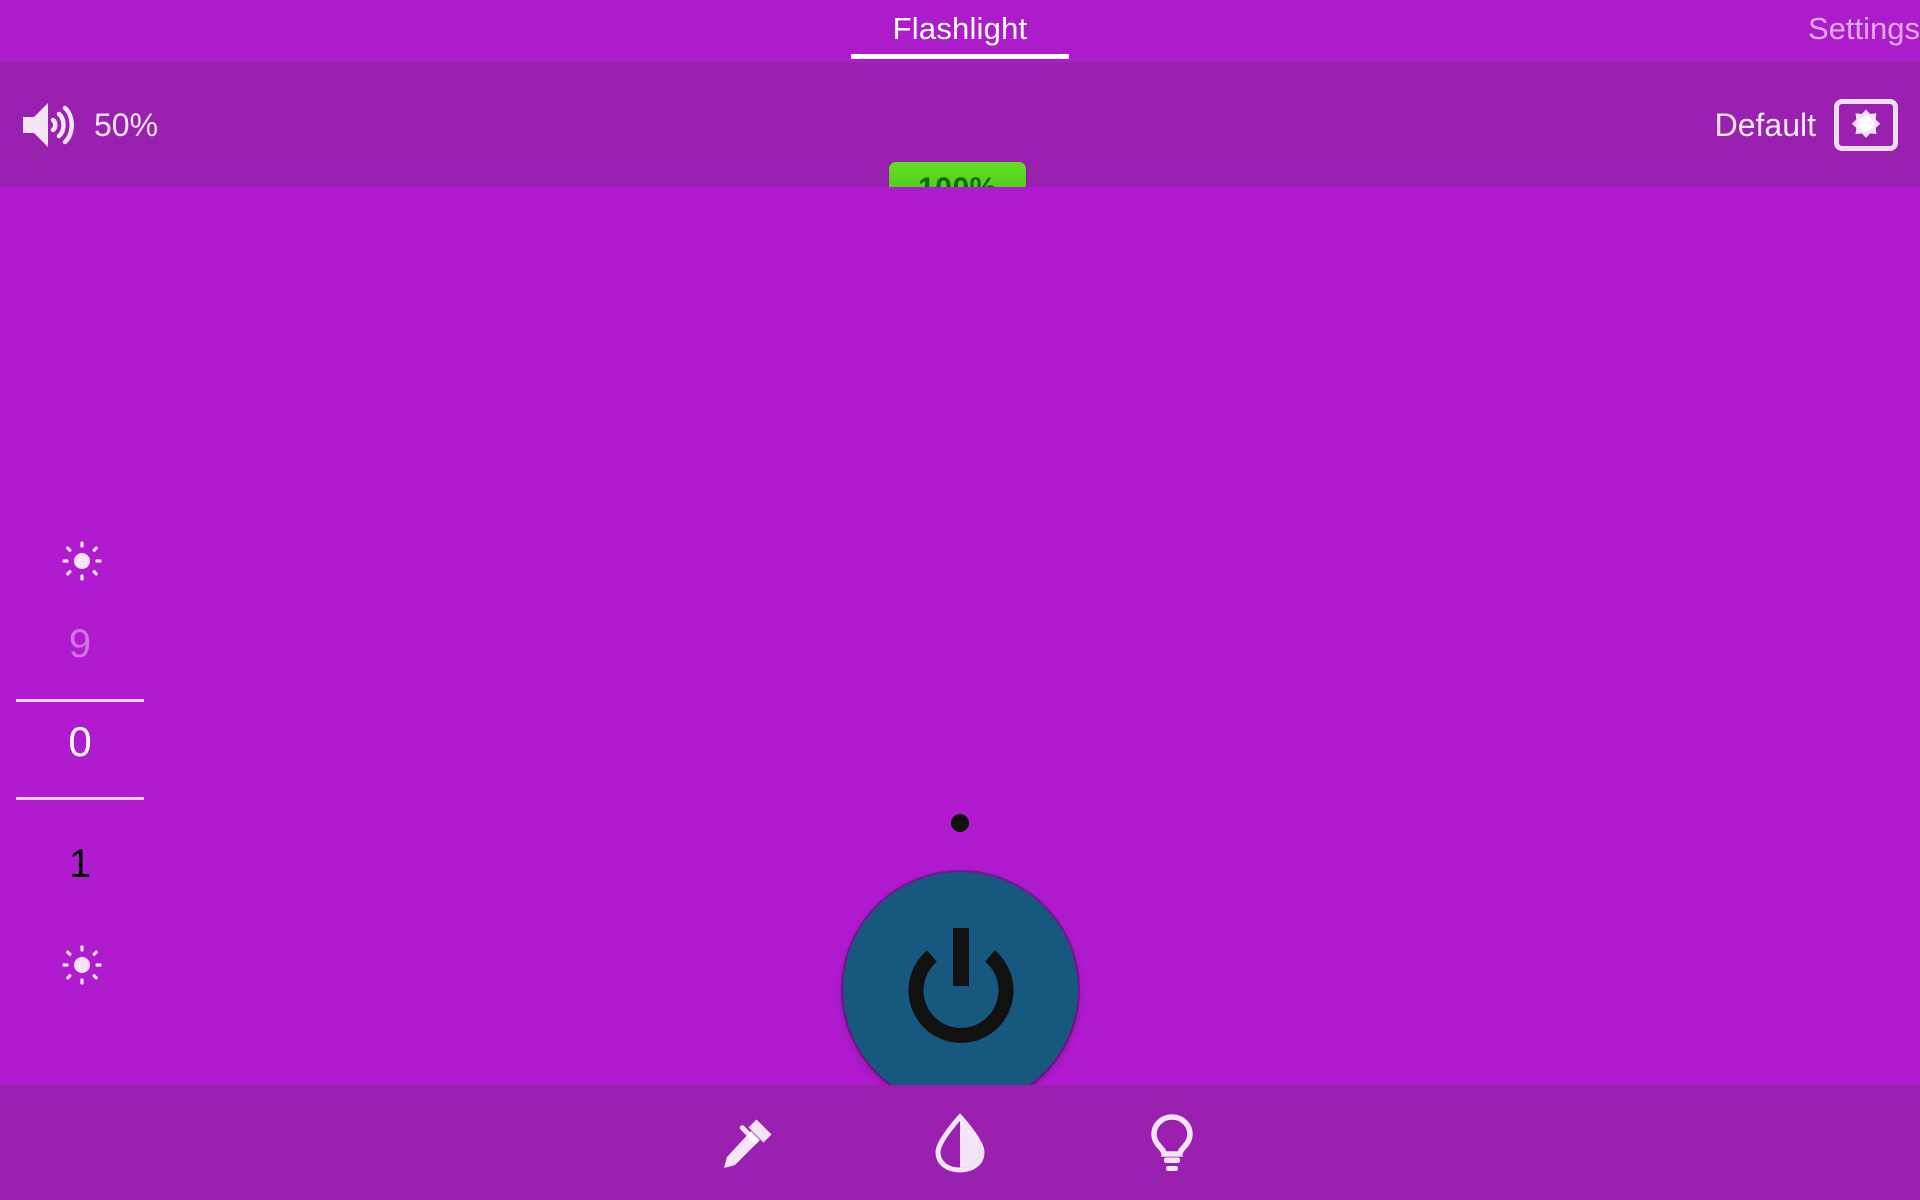  I want to click on picker-value-selected: 0, so click(80, 742).